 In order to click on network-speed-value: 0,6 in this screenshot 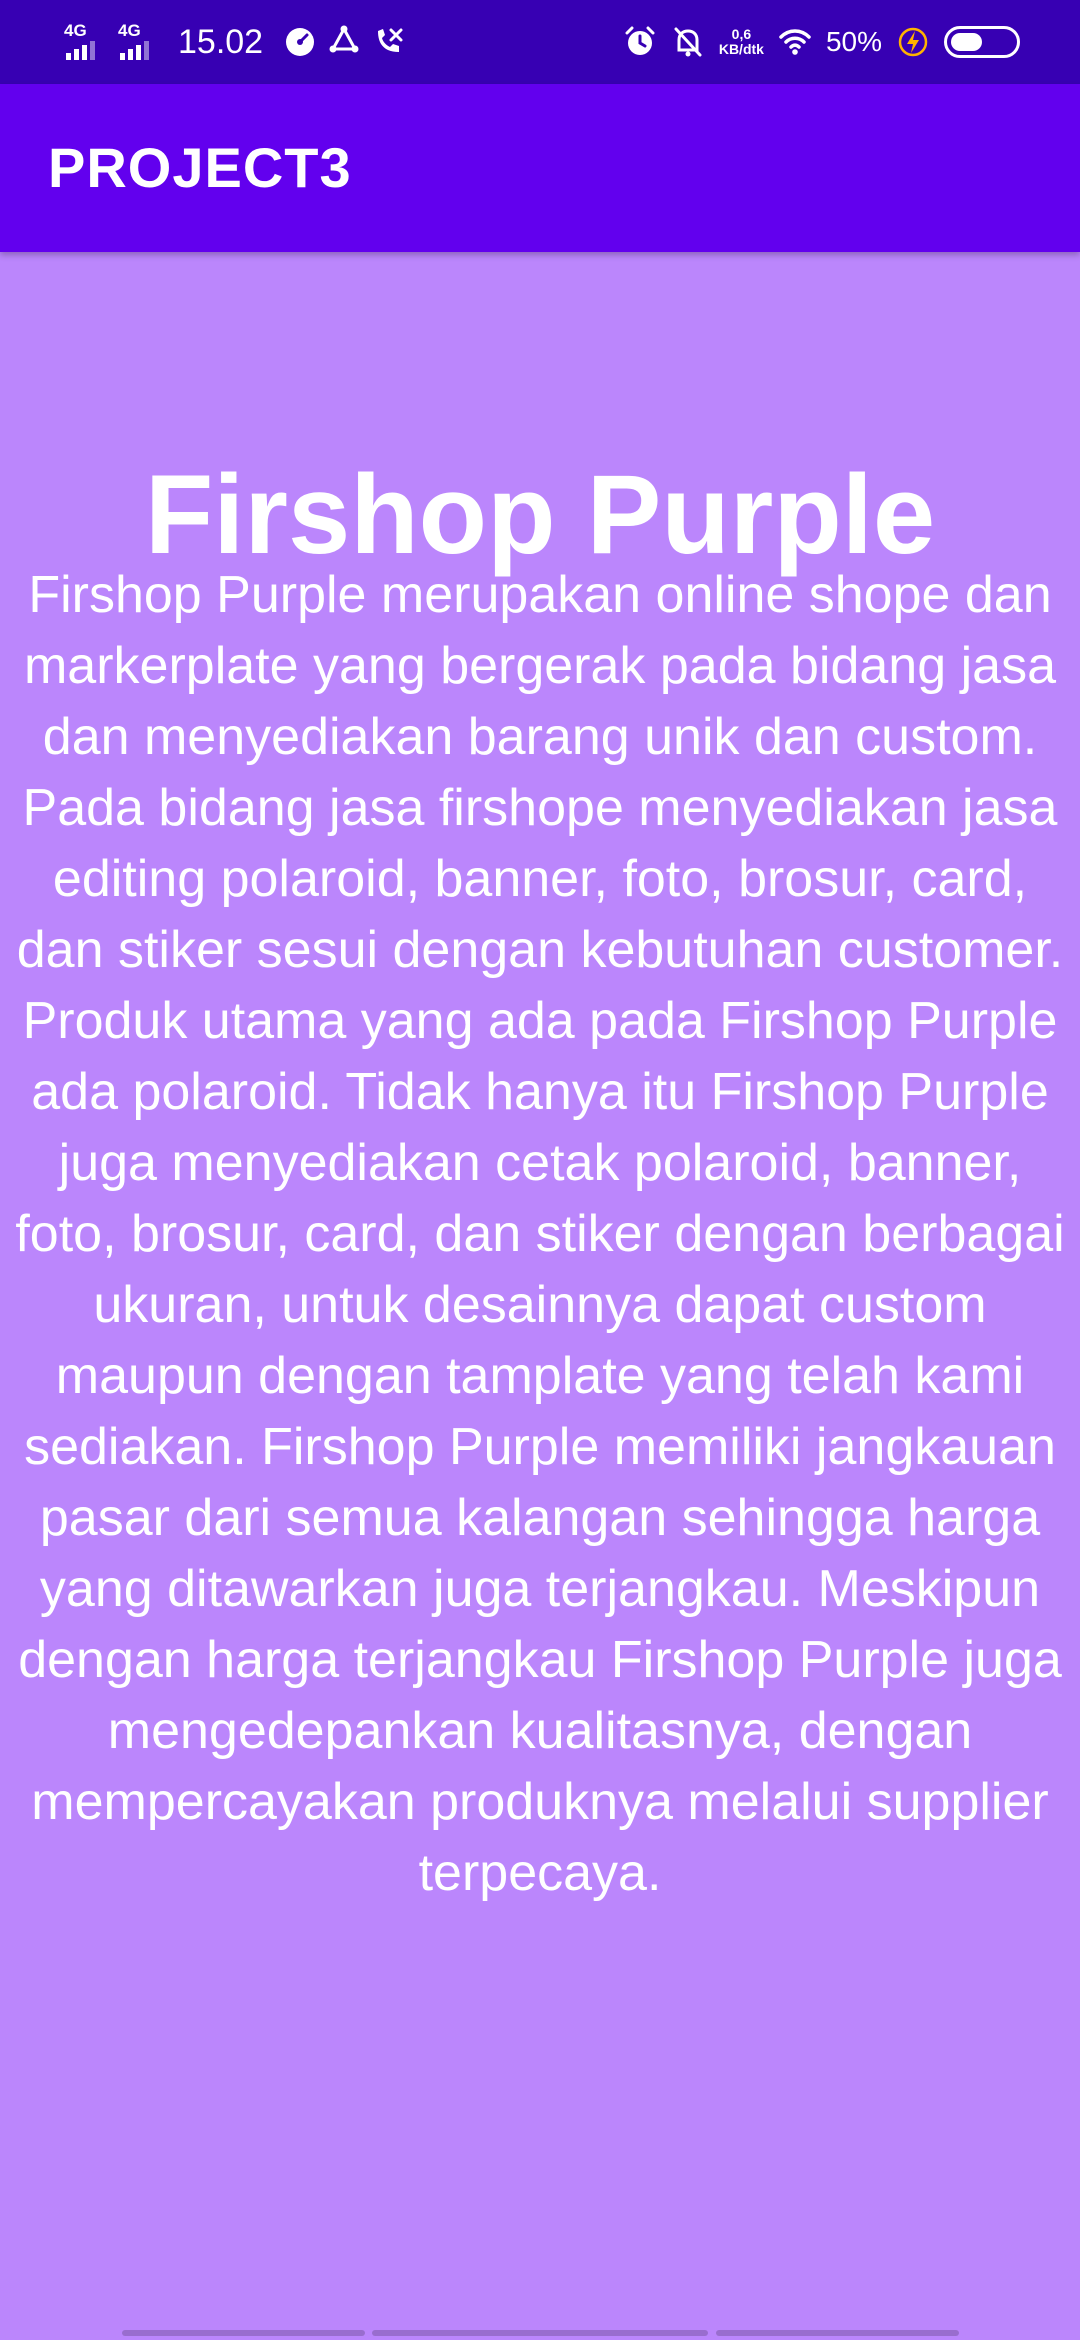, I will do `click(741, 34)`.